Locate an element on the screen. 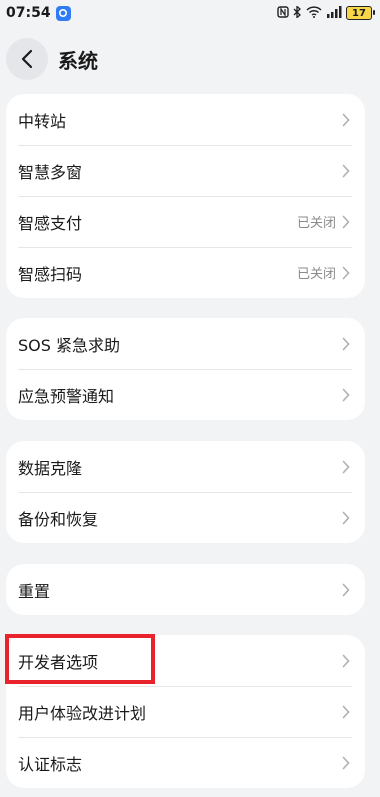 Image resolution: width=380 pixels, height=797 pixels. row-emergency-alerts: 应急预警通知 is located at coordinates (185, 394).